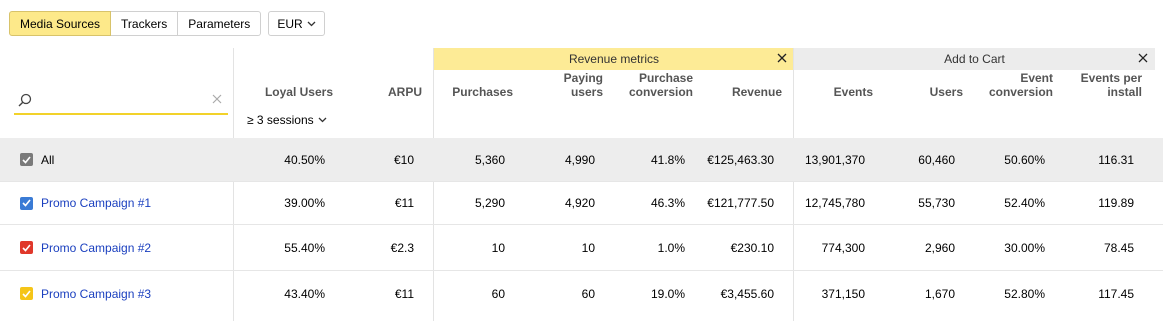 This screenshot has width=1171, height=321. Describe the element at coordinates (1124, 92) in the screenshot. I see `col-label-line: install` at that location.